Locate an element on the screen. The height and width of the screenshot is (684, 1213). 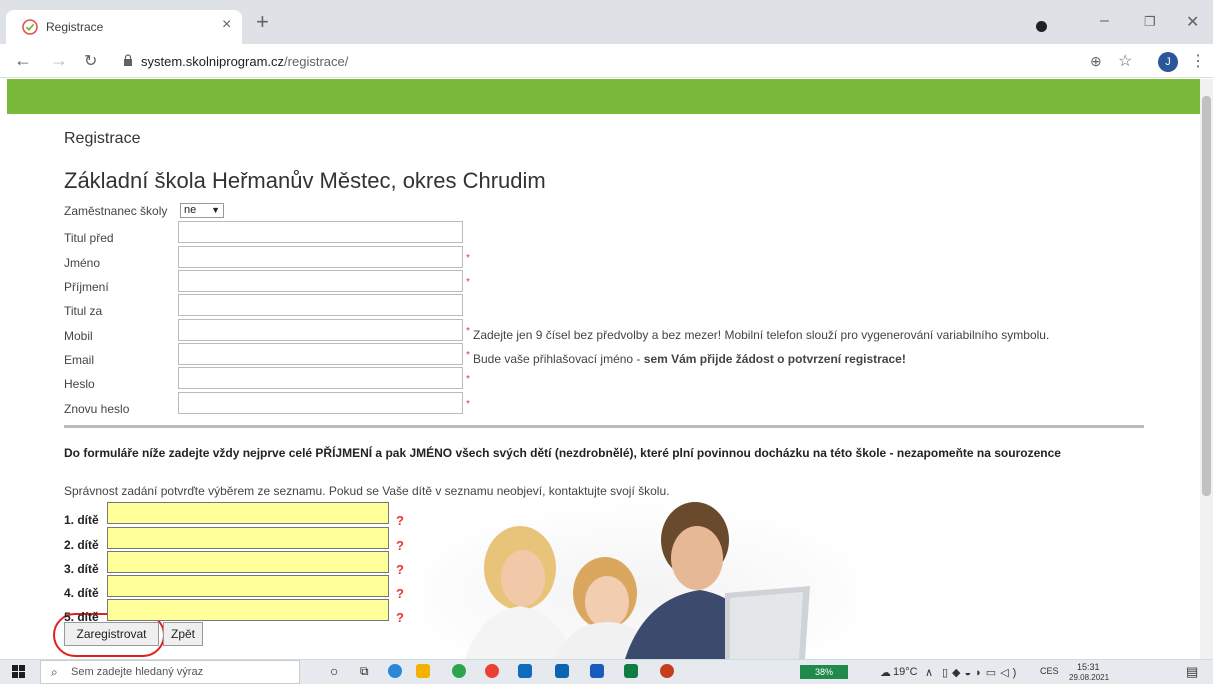
chrome-icon is located at coordinates (492, 671).